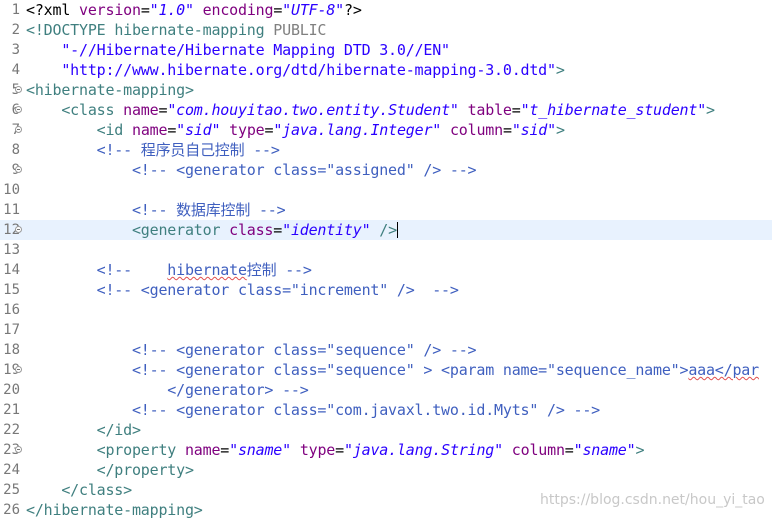 Image resolution: width=772 pixels, height=520 pixels. What do you see at coordinates (15, 70) in the screenshot?
I see `line-number: 4` at bounding box center [15, 70].